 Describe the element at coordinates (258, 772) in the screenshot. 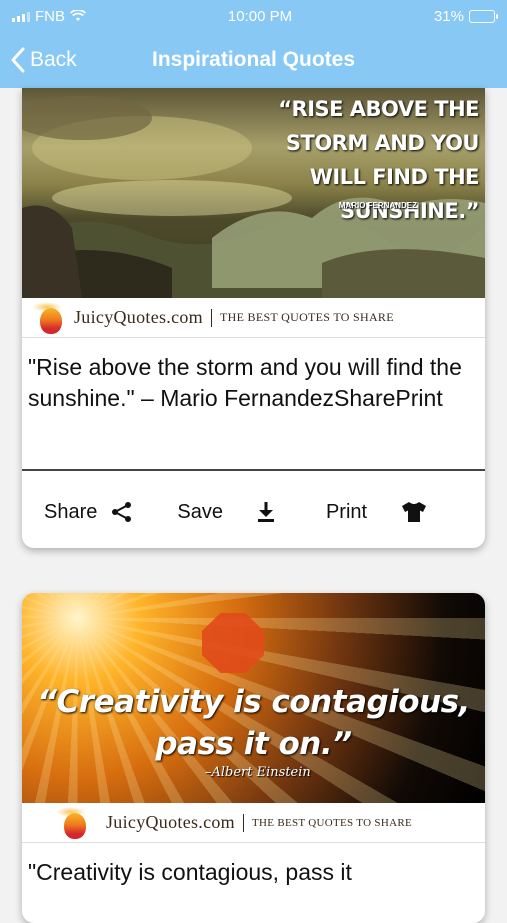

I see `image-quote-author: –Albert Einstein` at that location.